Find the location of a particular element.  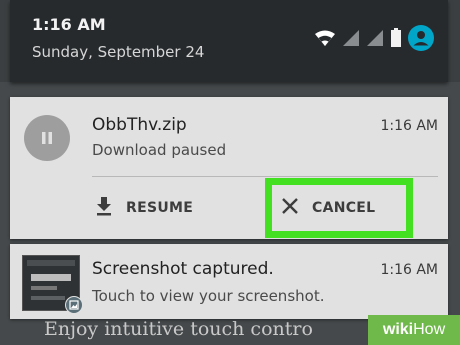

wifi-icon is located at coordinates (325, 38).